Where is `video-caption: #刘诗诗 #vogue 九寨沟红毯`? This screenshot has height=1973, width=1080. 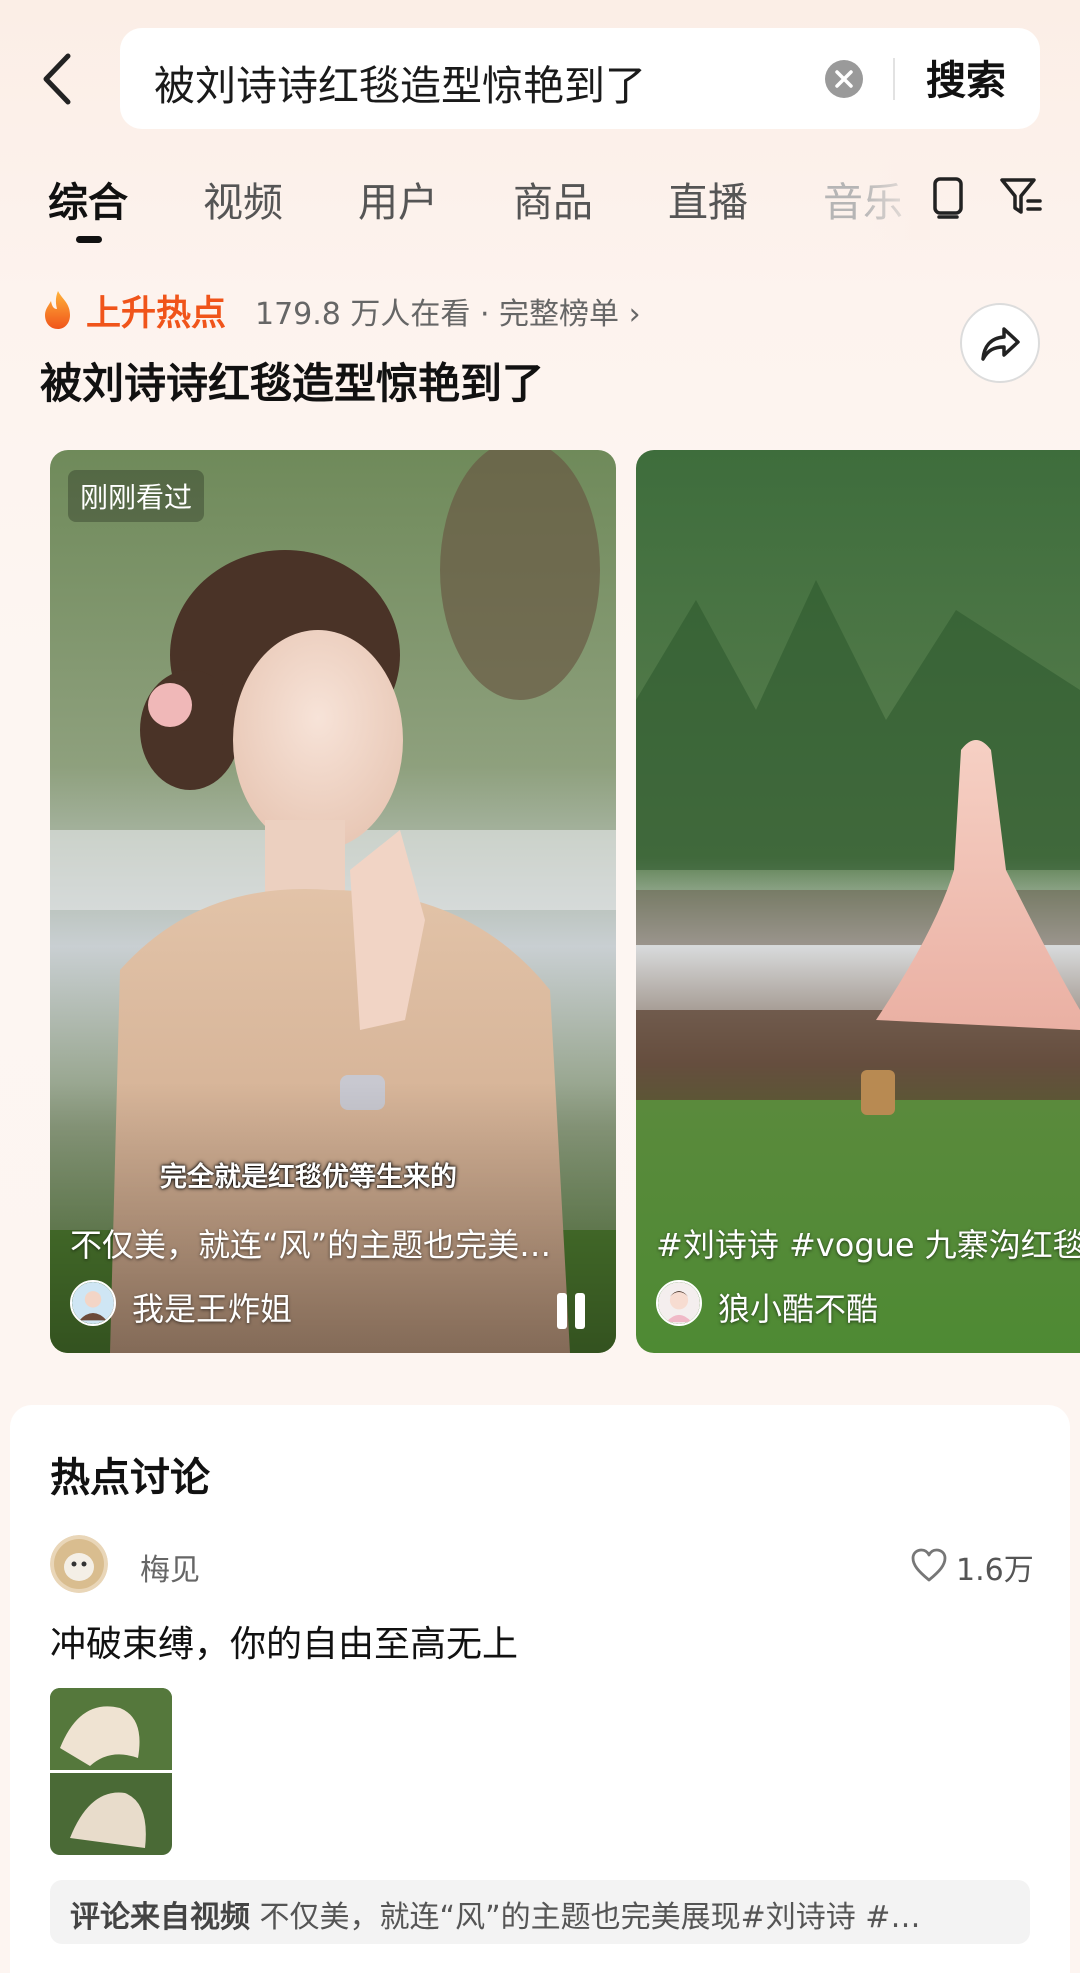
video-caption: #刘诗诗 #vogue 九寨沟红毯 is located at coordinates (868, 1245).